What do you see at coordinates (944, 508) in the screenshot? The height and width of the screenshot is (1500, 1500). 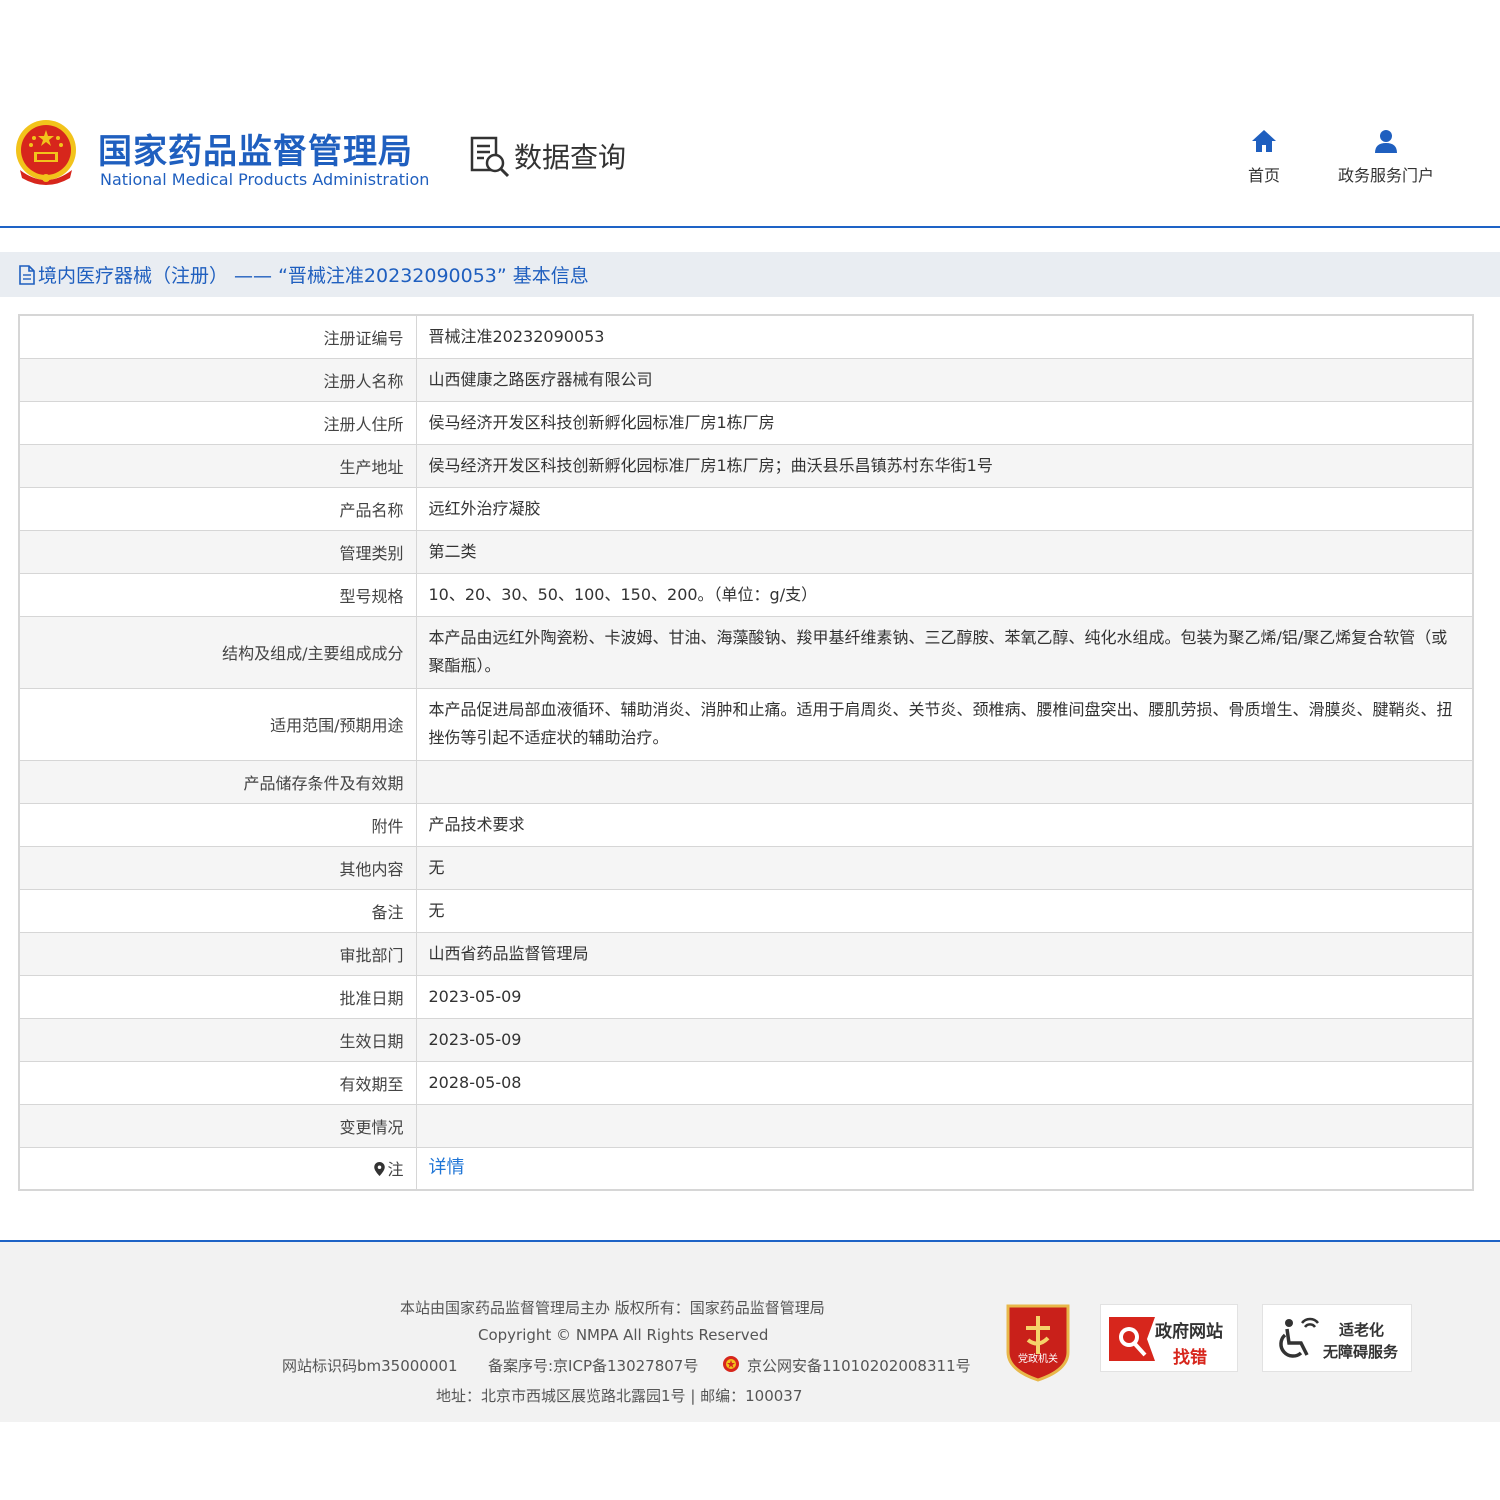 I see `field-value: 远红外治疗凝胶` at bounding box center [944, 508].